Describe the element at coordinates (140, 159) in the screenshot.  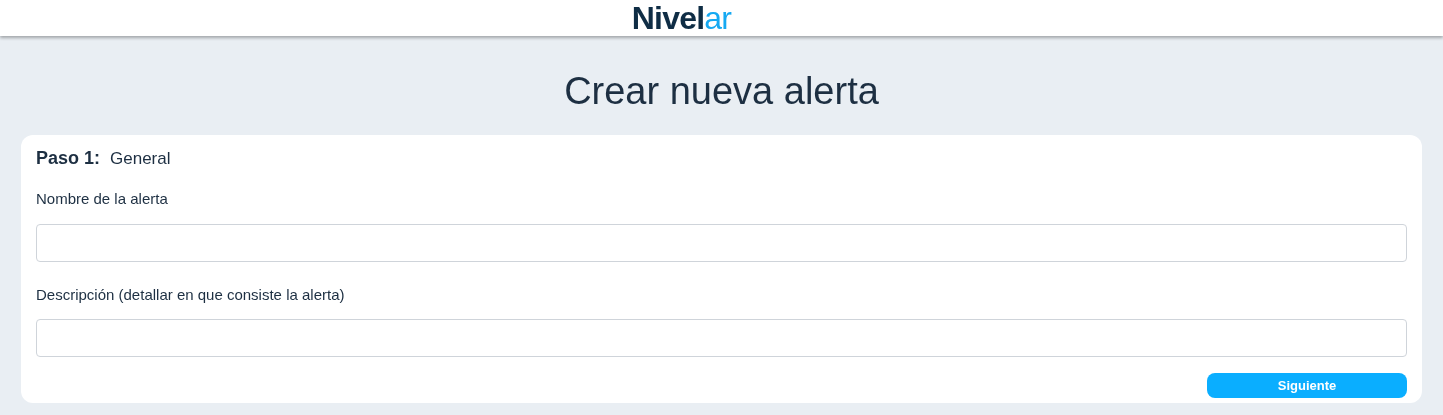
I see `step-name: General` at that location.